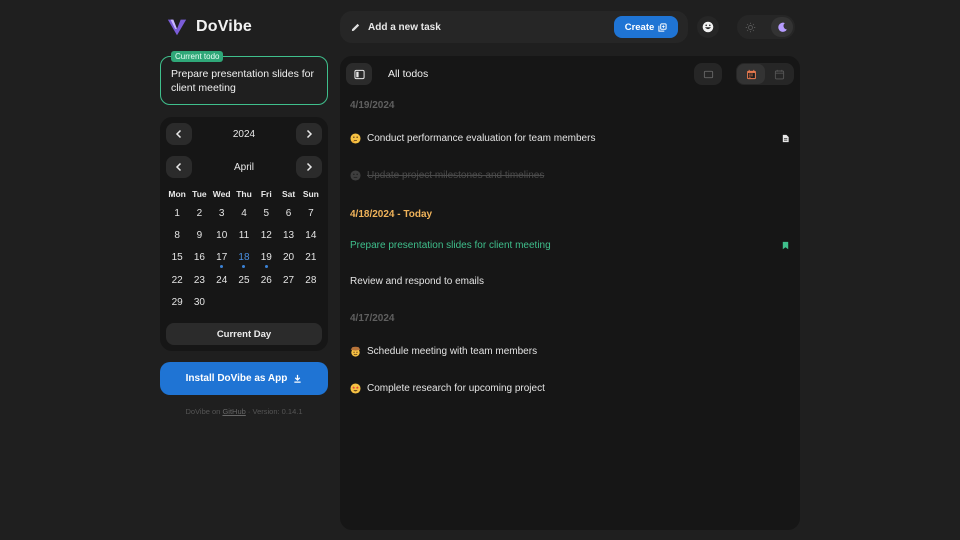 This screenshot has width=960, height=540. What do you see at coordinates (779, 74) in the screenshot?
I see `week-view-option` at bounding box center [779, 74].